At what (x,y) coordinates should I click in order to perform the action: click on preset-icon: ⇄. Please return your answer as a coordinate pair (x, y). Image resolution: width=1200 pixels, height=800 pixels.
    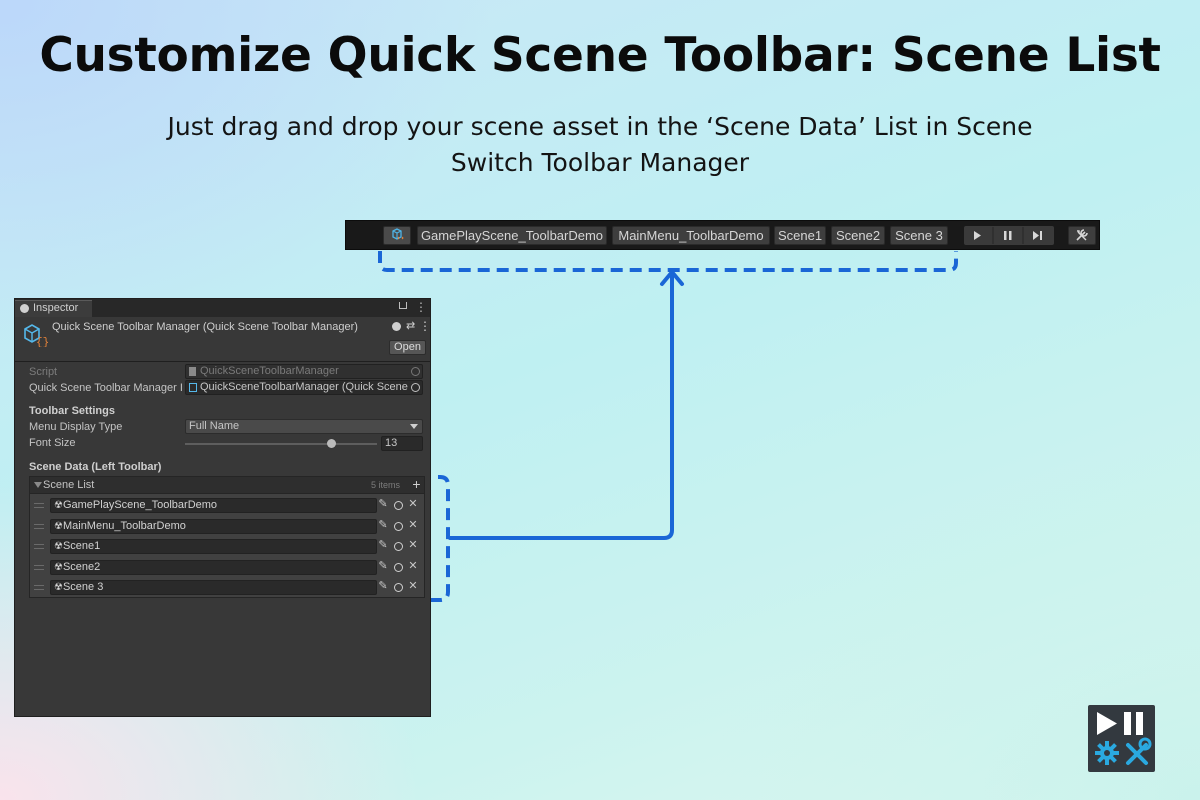
    Looking at the image, I should click on (410, 325).